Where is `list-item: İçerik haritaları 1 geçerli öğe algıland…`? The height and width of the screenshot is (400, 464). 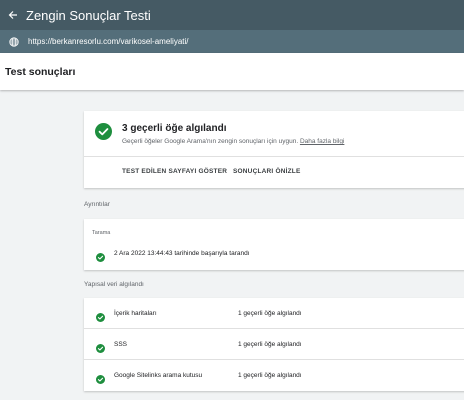
list-item: İçerik haritaları 1 geçerli öğe algıland… is located at coordinates (274, 313).